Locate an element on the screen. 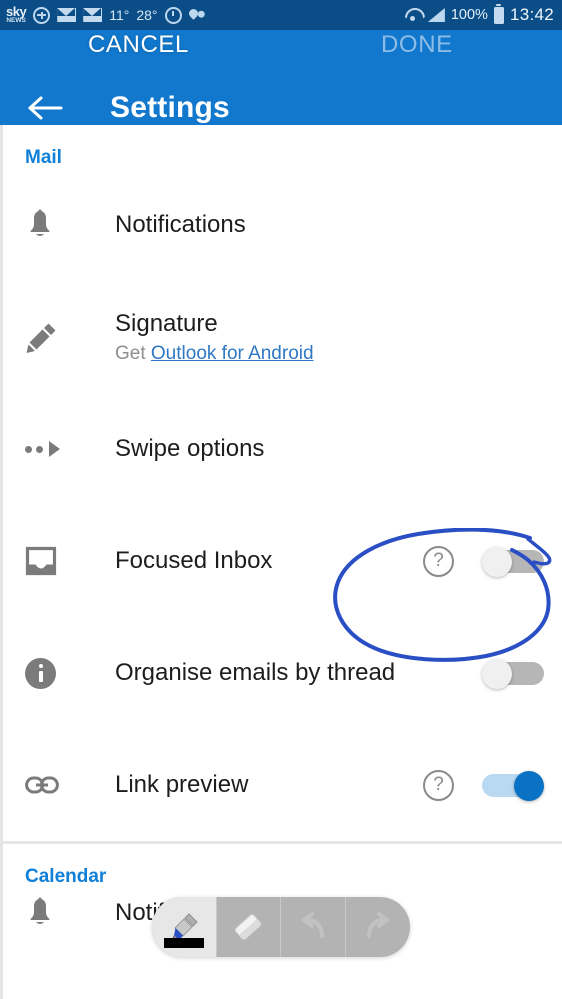  back-arrow-icon is located at coordinates (46, 108).